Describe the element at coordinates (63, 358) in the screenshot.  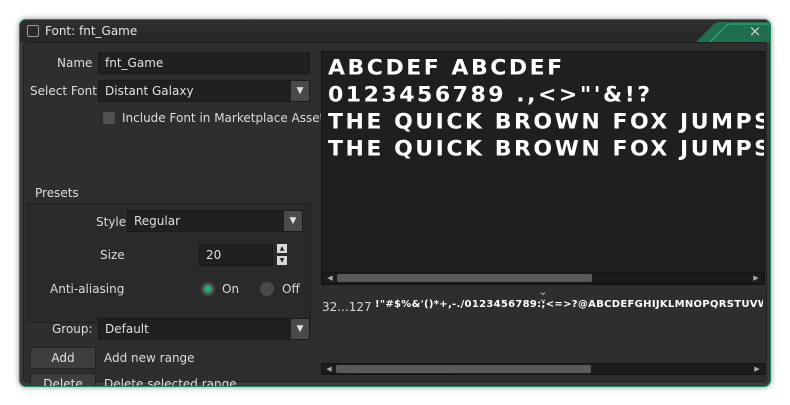
I see `add-range-button: Add` at that location.